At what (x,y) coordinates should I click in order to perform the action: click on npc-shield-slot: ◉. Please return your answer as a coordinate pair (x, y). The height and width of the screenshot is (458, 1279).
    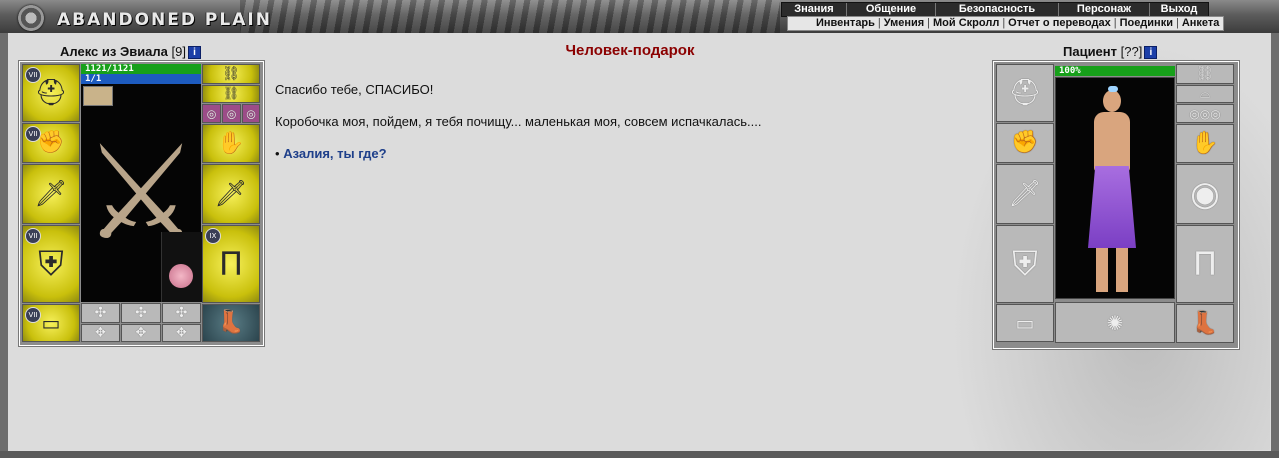
    Looking at the image, I should click on (1205, 194).